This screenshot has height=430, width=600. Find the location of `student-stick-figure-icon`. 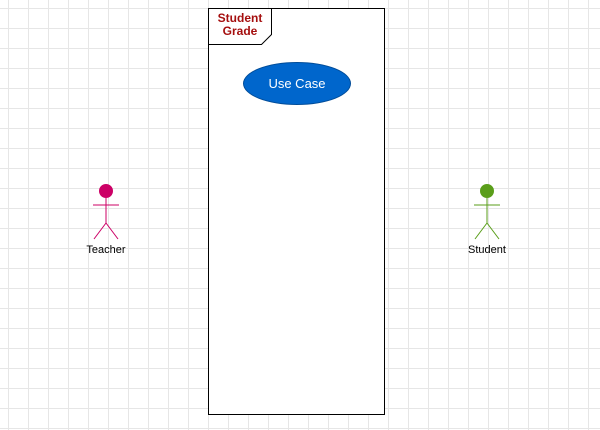

student-stick-figure-icon is located at coordinates (487, 212).